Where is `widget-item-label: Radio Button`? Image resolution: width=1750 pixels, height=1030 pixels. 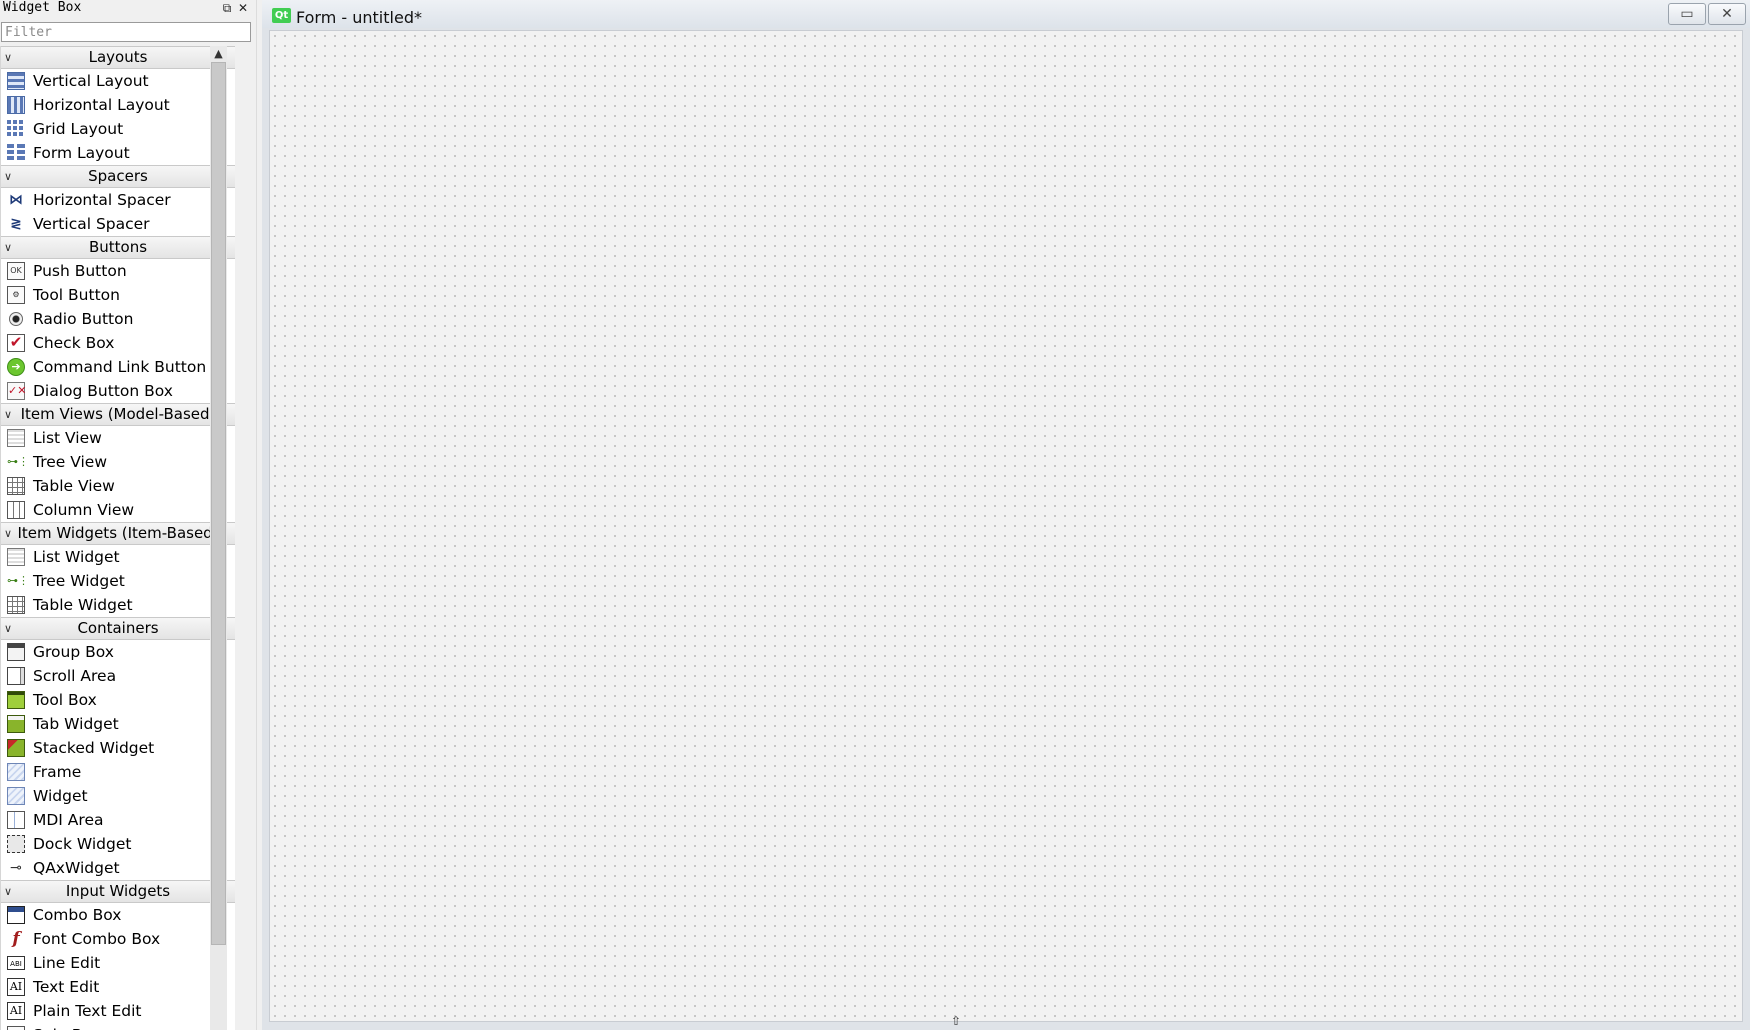 widget-item-label: Radio Button is located at coordinates (83, 319).